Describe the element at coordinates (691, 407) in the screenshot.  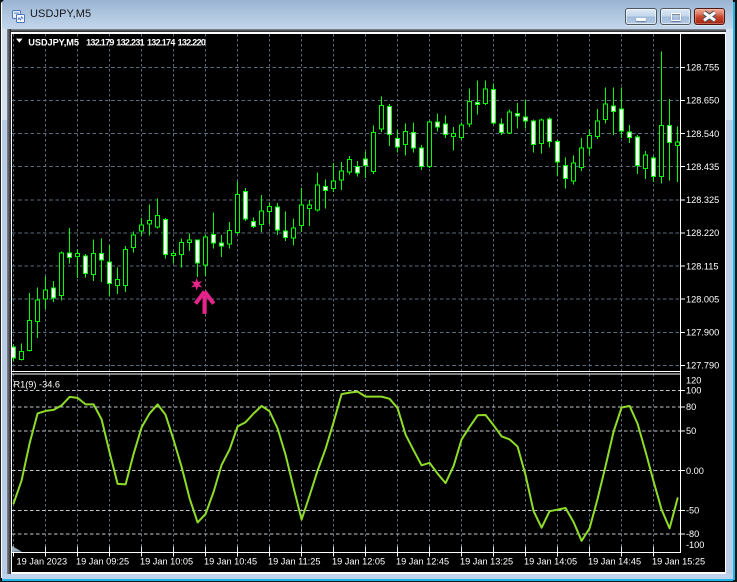
I see `svg-text: 80` at that location.